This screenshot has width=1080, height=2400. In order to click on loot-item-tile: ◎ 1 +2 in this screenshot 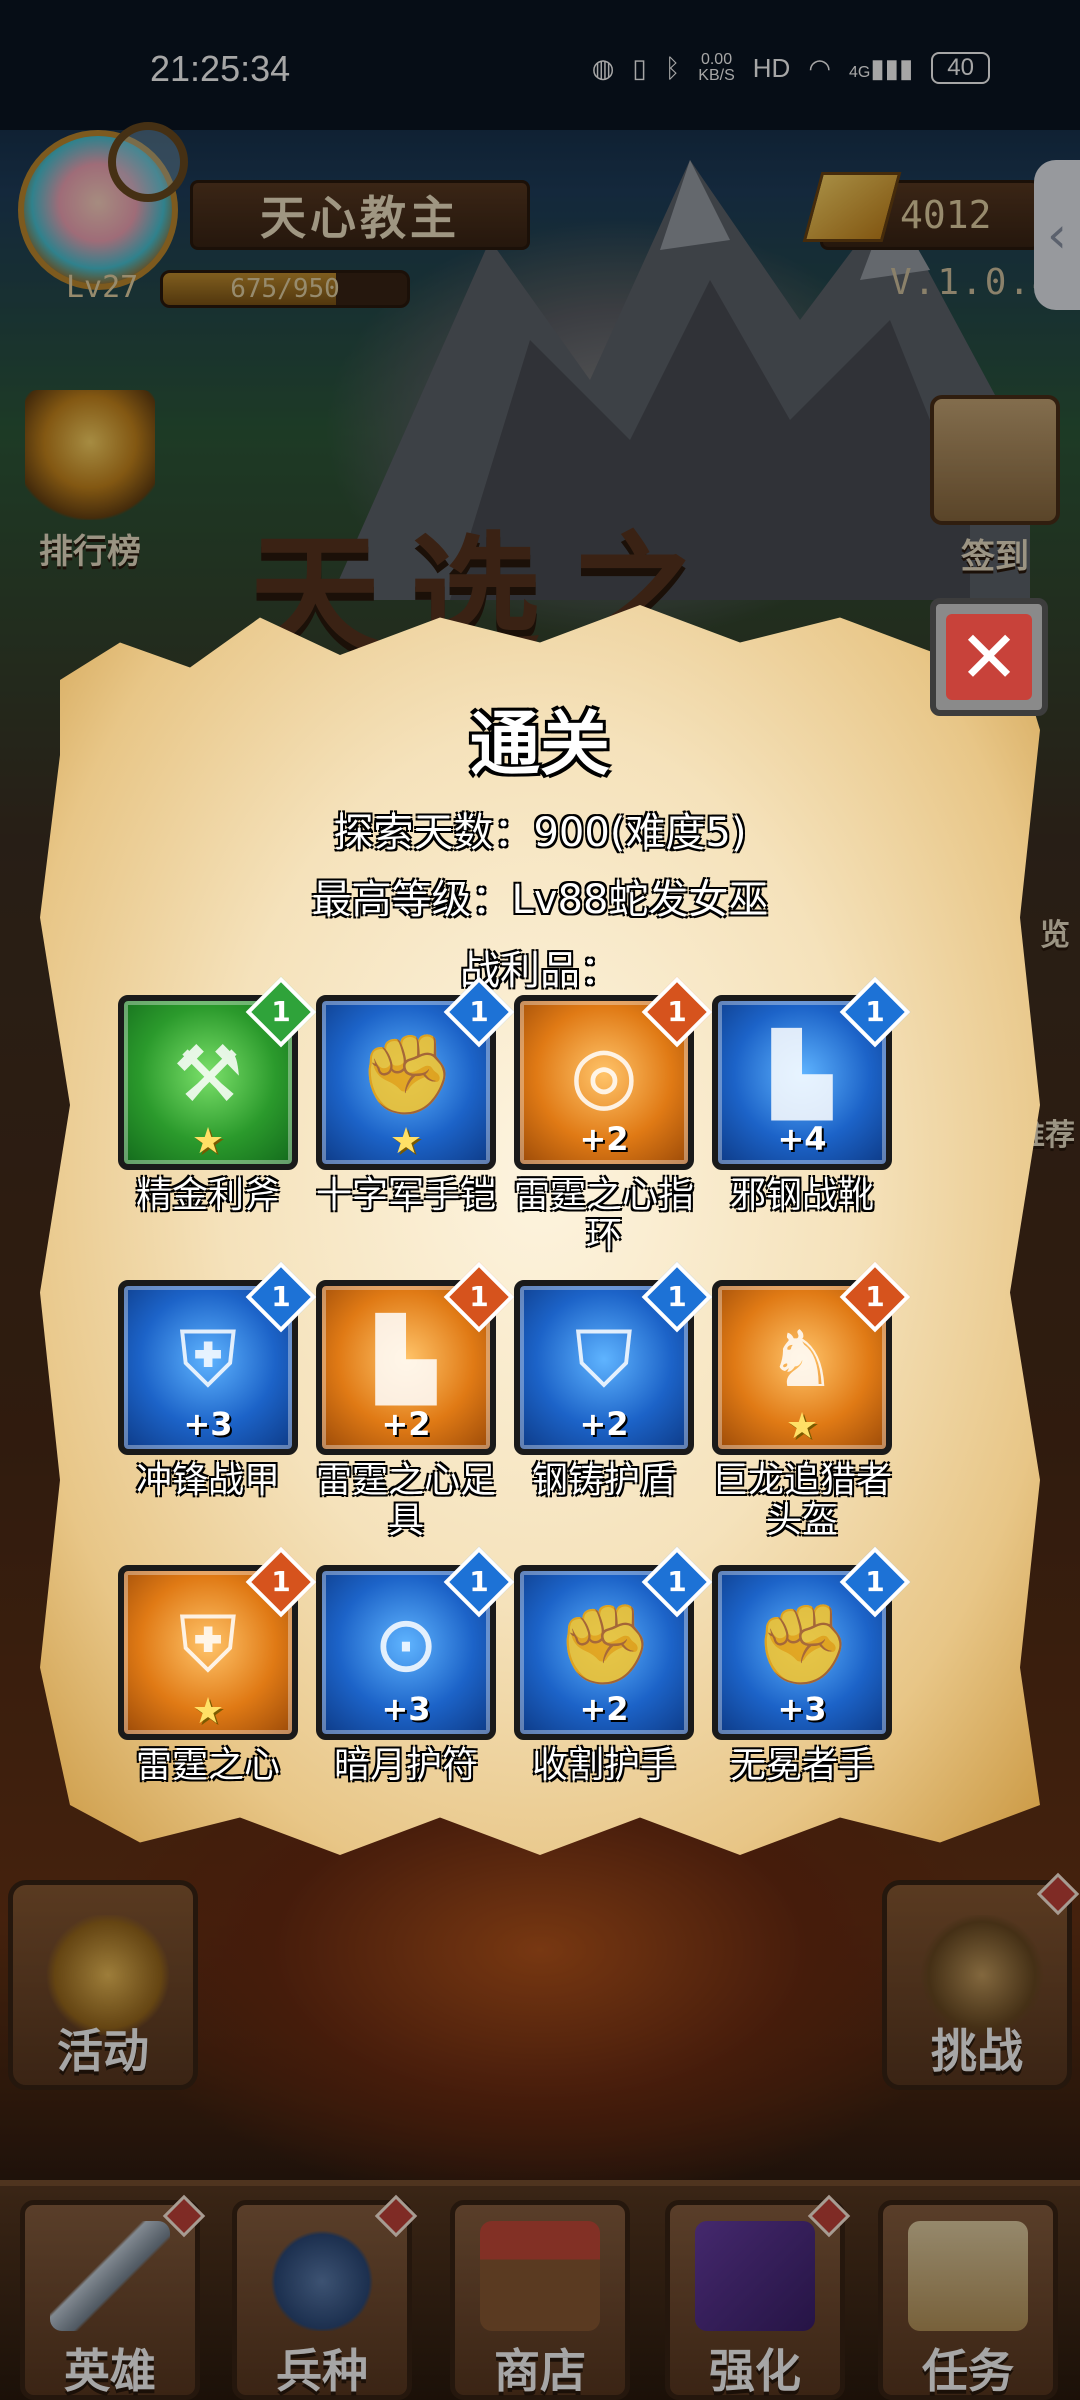, I will do `click(613, 1073)`.